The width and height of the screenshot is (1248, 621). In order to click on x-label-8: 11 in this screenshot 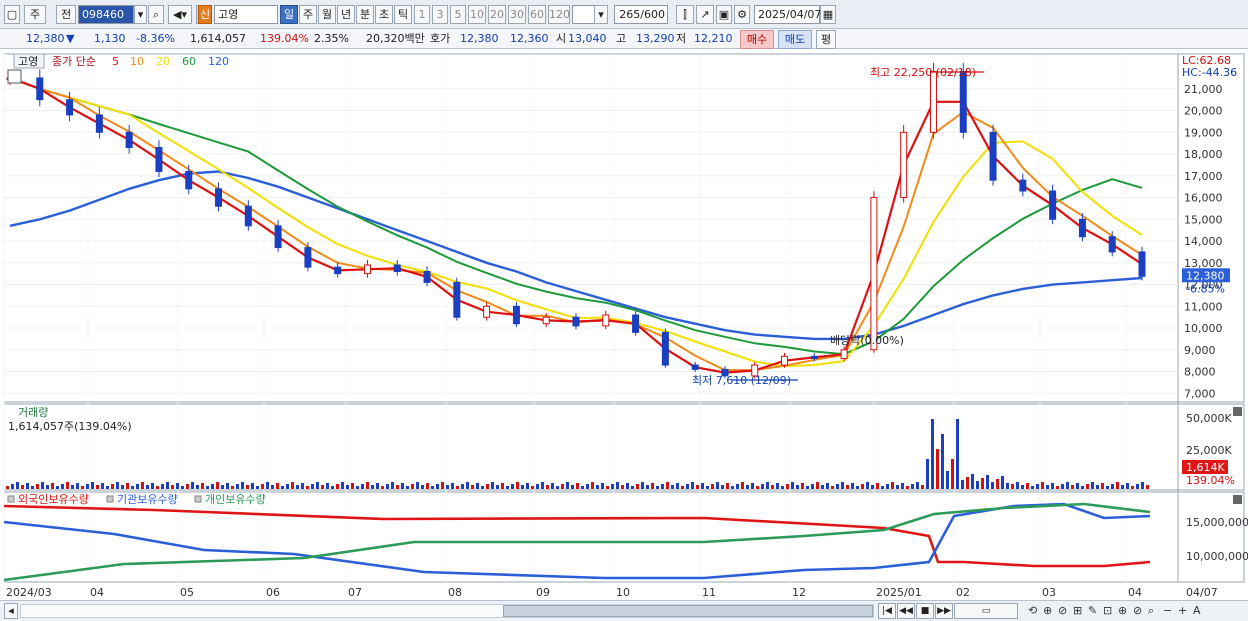, I will do `click(709, 592)`.